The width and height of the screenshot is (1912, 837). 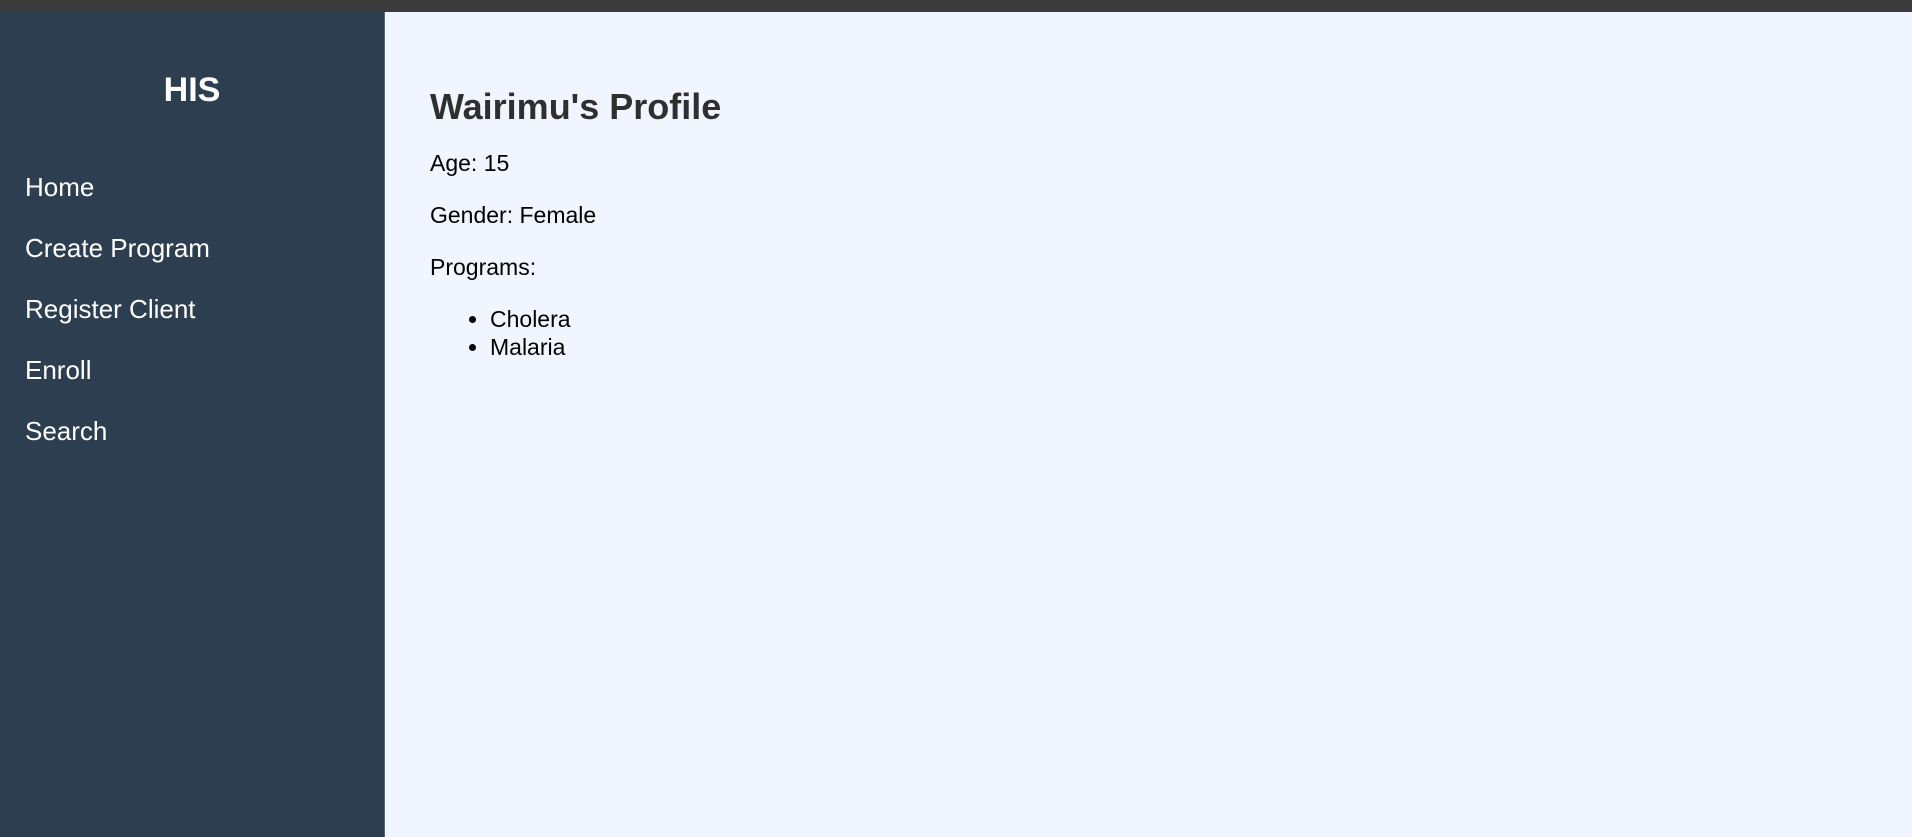 What do you see at coordinates (204, 370) in the screenshot?
I see `sidebar-item-enroll: Enroll` at bounding box center [204, 370].